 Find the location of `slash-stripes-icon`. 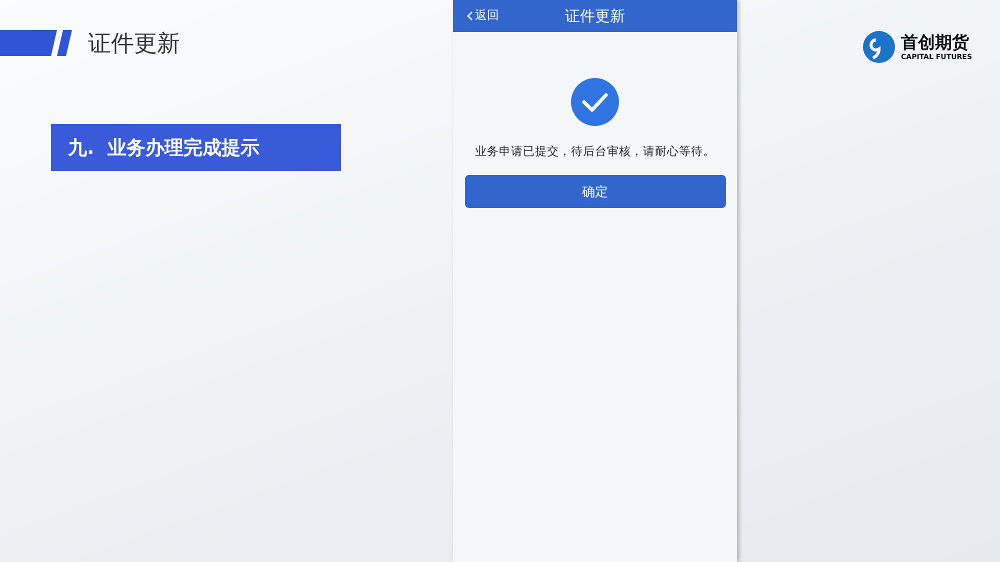

slash-stripes-icon is located at coordinates (37, 43).